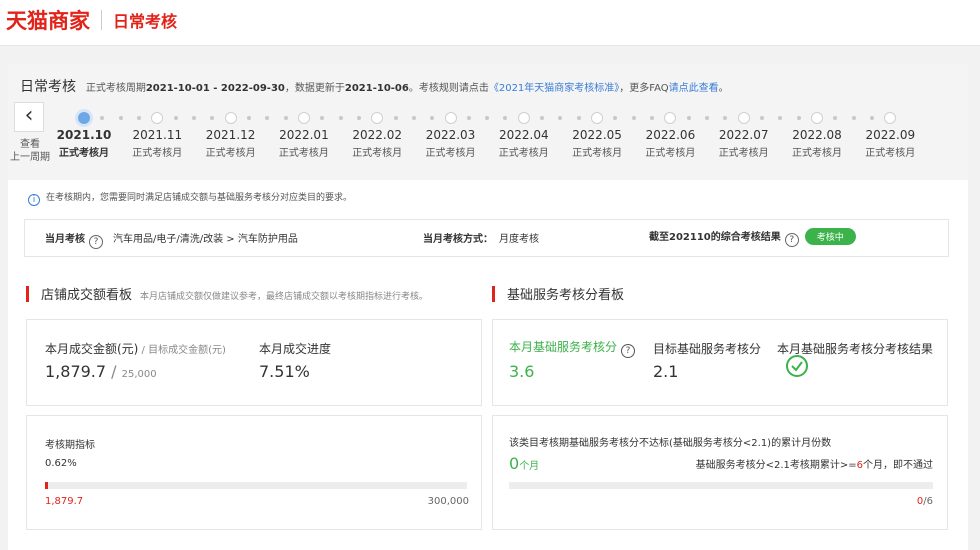 The height and width of the screenshot is (550, 980). I want to click on period-month: 2022.03, so click(450, 135).